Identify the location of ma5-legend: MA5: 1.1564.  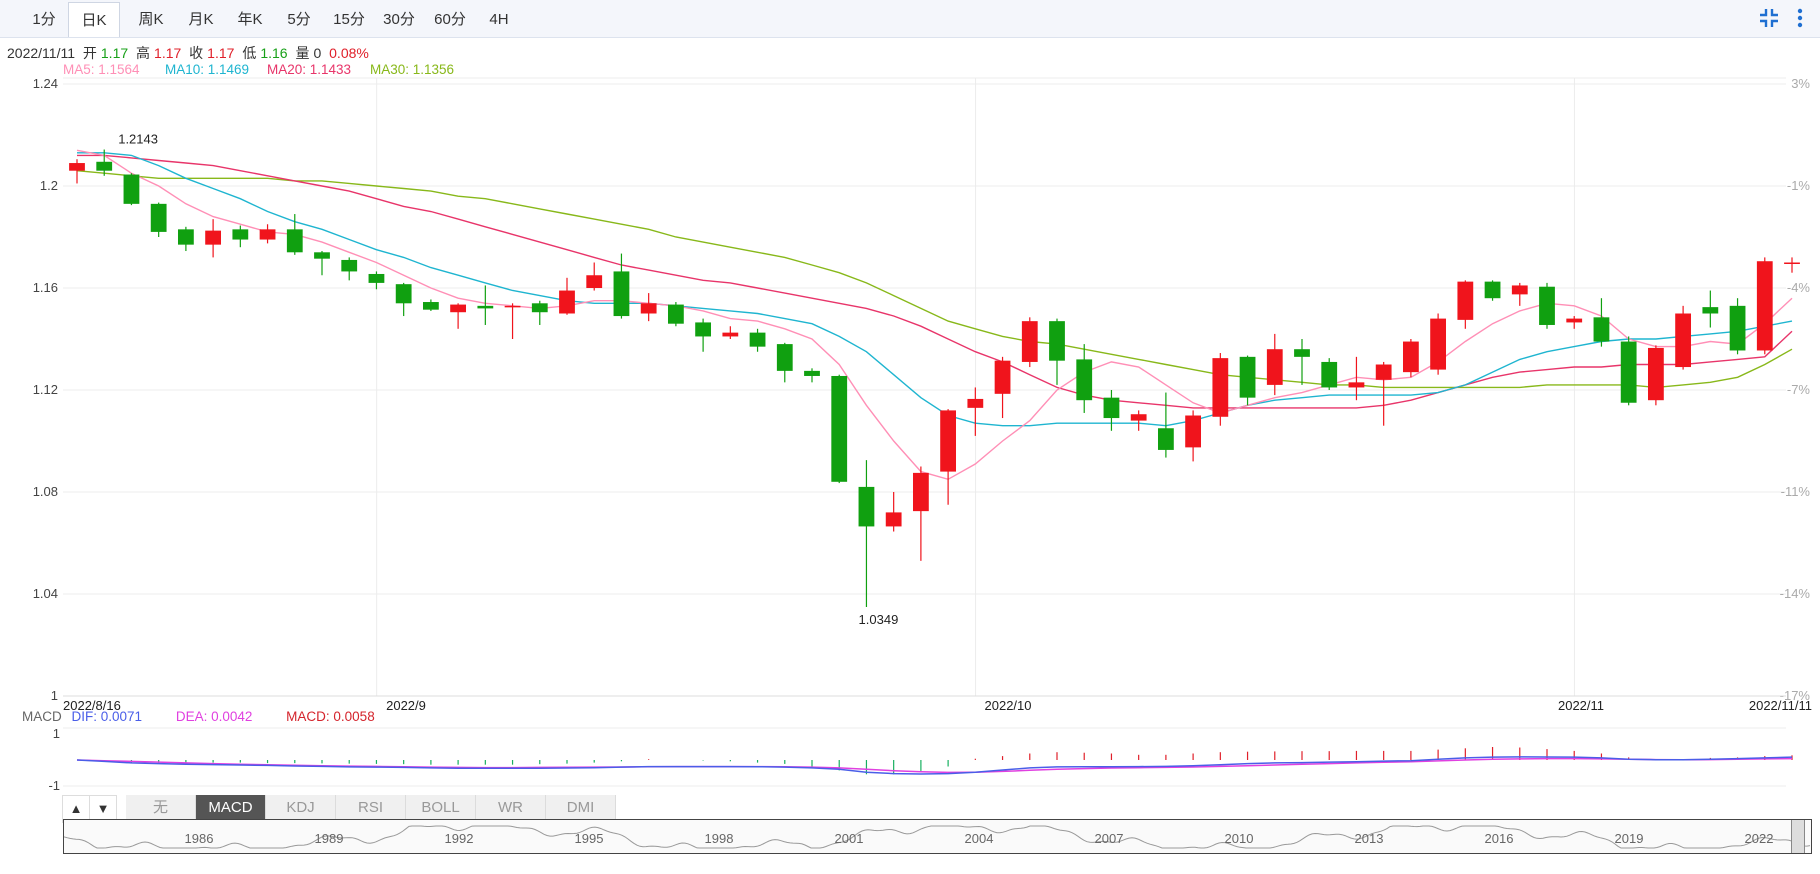
(101, 69).